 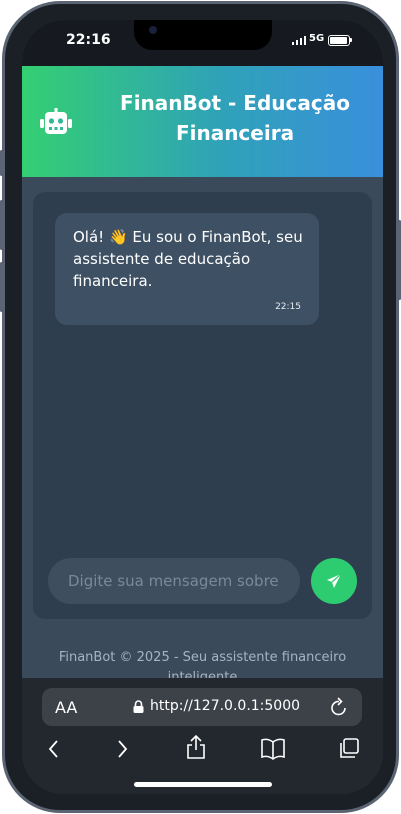 What do you see at coordinates (339, 707) in the screenshot?
I see `reload-icon` at bounding box center [339, 707].